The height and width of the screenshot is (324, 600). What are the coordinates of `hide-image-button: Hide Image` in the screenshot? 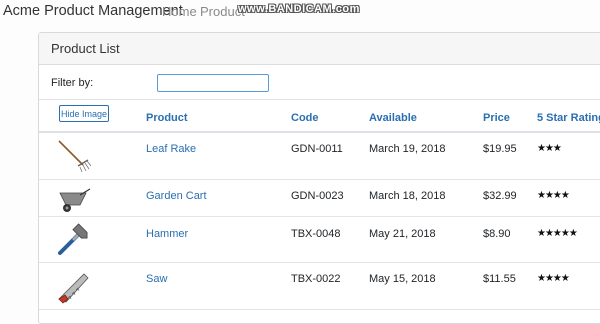 It's located at (84, 113).